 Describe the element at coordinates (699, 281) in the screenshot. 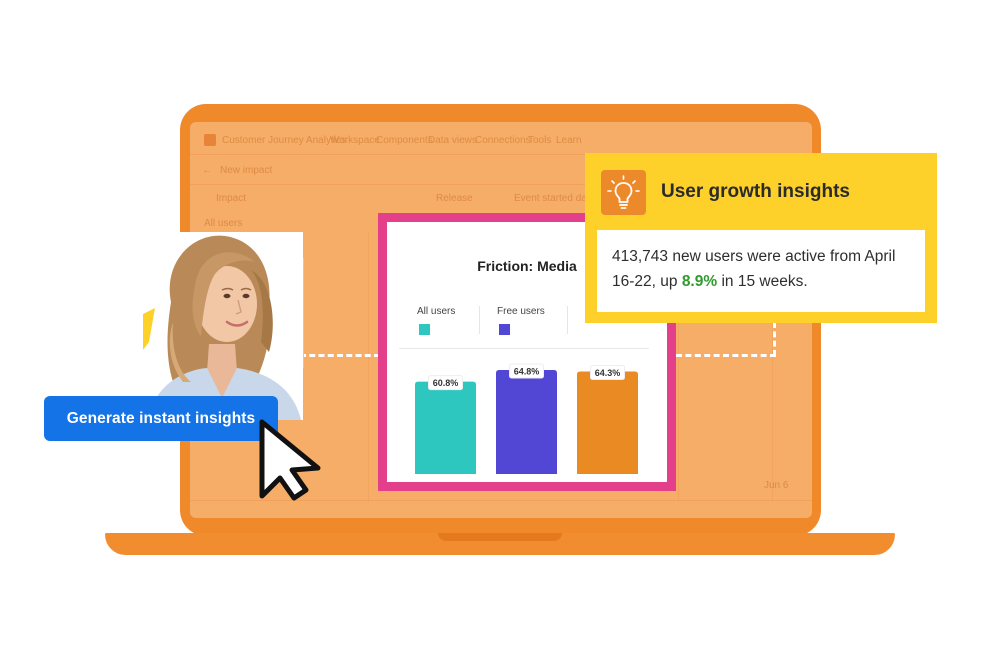

I see `growth-percent: 8.9%` at that location.